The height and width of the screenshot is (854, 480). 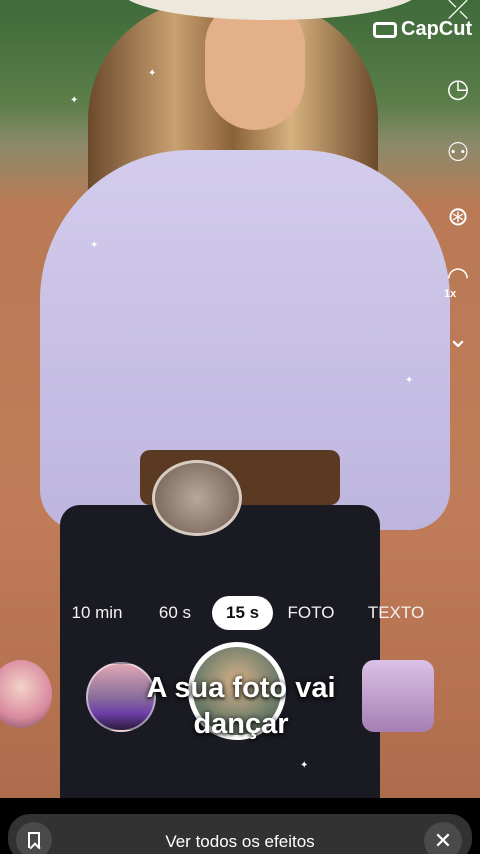 I want to click on preview-person-buckle, so click(x=197, y=498).